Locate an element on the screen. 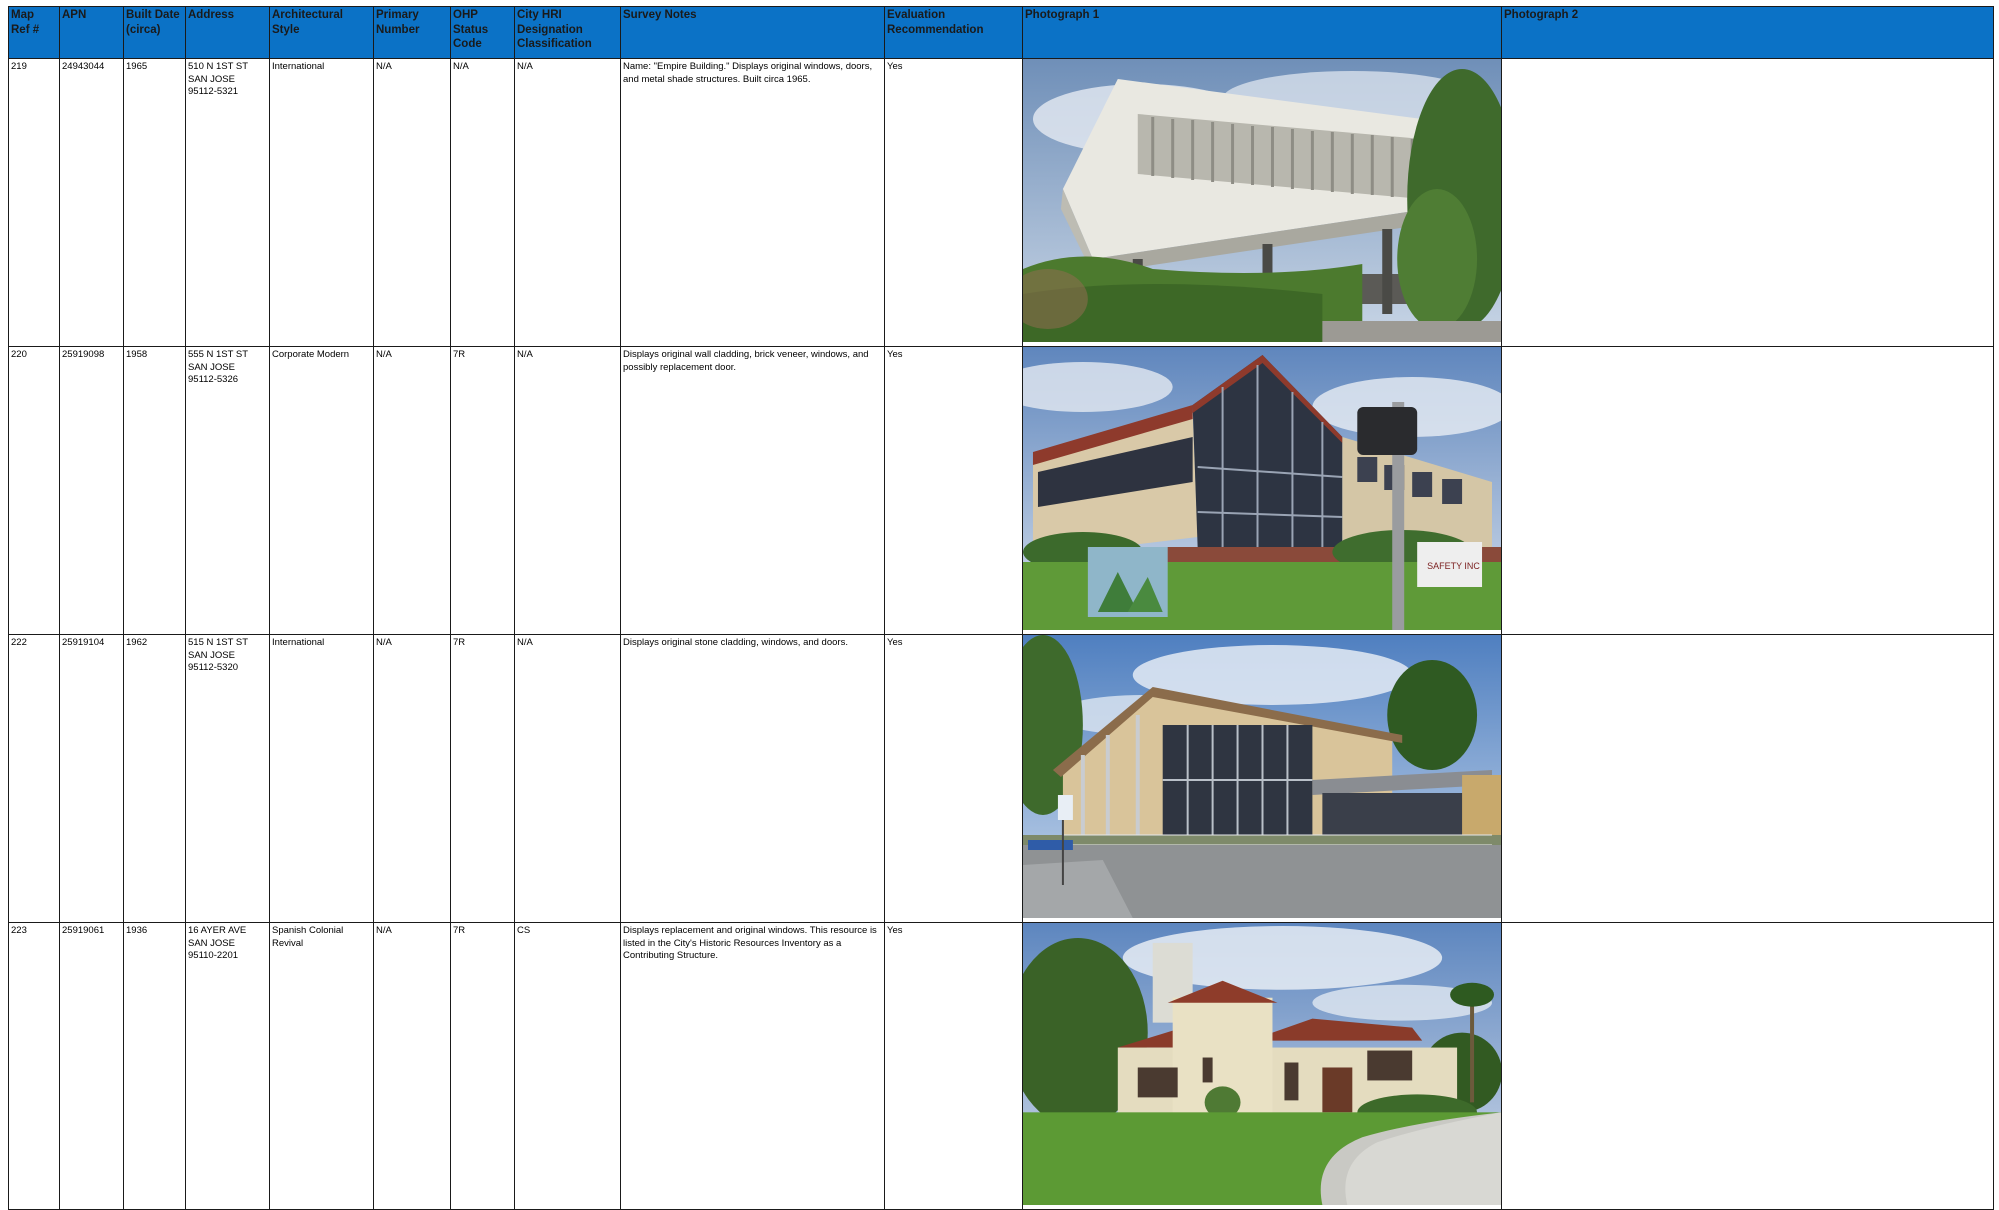 The image size is (1999, 1210). header-address: Address is located at coordinates (227, 32).